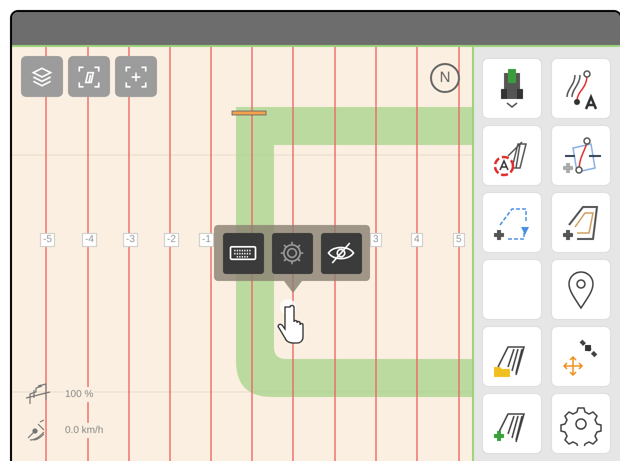 This screenshot has height=461, width=620. Describe the element at coordinates (79, 394) in the screenshot. I see `status-value: 100 %` at that location.